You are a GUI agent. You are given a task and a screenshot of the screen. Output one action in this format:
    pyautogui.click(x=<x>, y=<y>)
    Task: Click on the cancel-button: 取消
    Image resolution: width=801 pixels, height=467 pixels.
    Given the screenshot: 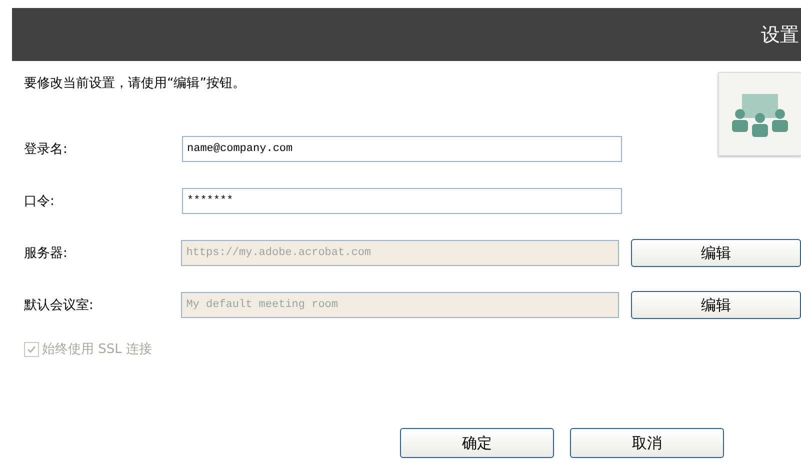 What is the action you would take?
    pyautogui.click(x=647, y=443)
    